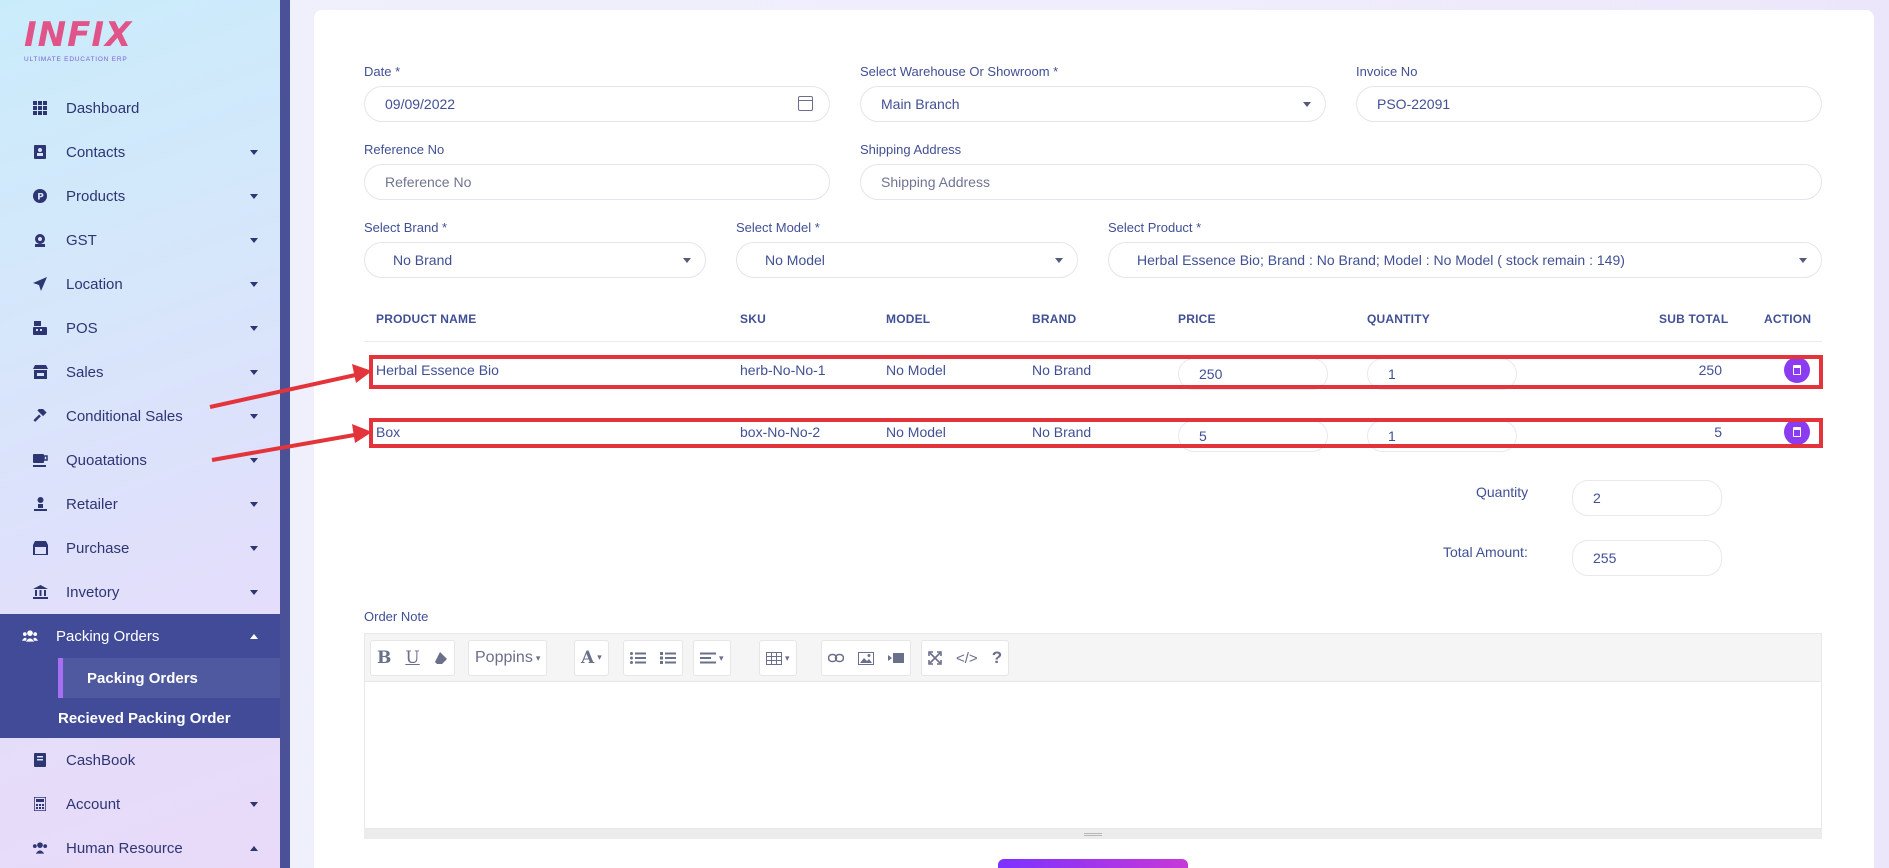 This screenshot has height=868, width=1889. Describe the element at coordinates (96, 152) in the screenshot. I see `sidebar-item-label: Contacts` at that location.